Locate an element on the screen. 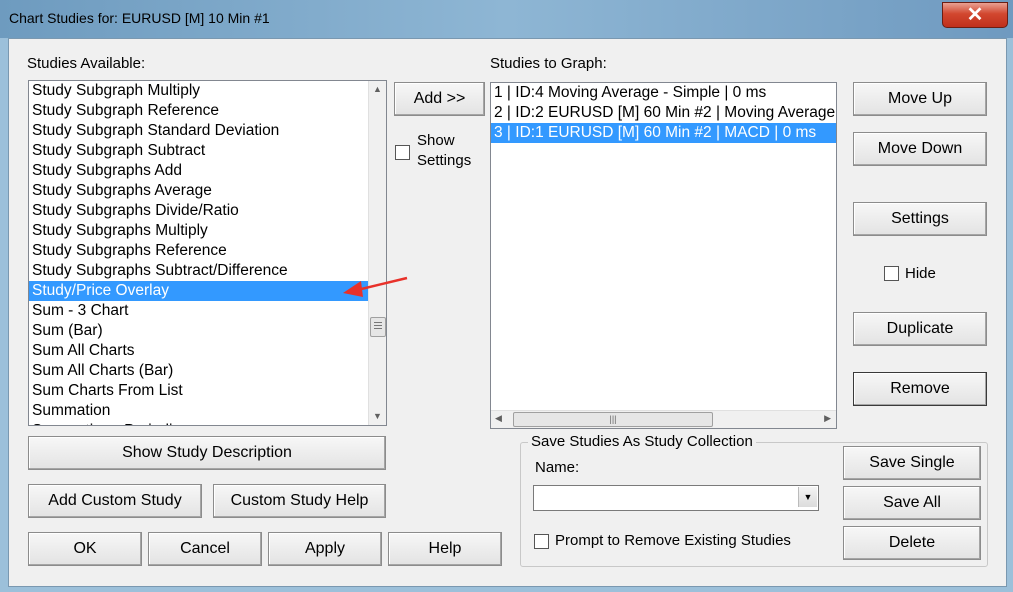 This screenshot has width=1013, height=592. scroll-up-arrow-icon: ▲ is located at coordinates (377, 89).